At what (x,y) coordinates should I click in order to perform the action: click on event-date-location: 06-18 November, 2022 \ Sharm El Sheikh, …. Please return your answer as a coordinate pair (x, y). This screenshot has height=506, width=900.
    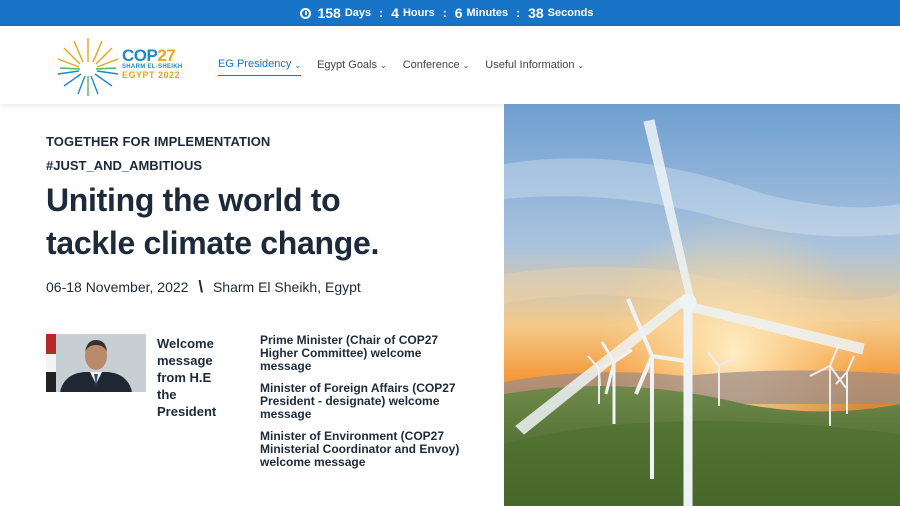
    Looking at the image, I should click on (266, 287).